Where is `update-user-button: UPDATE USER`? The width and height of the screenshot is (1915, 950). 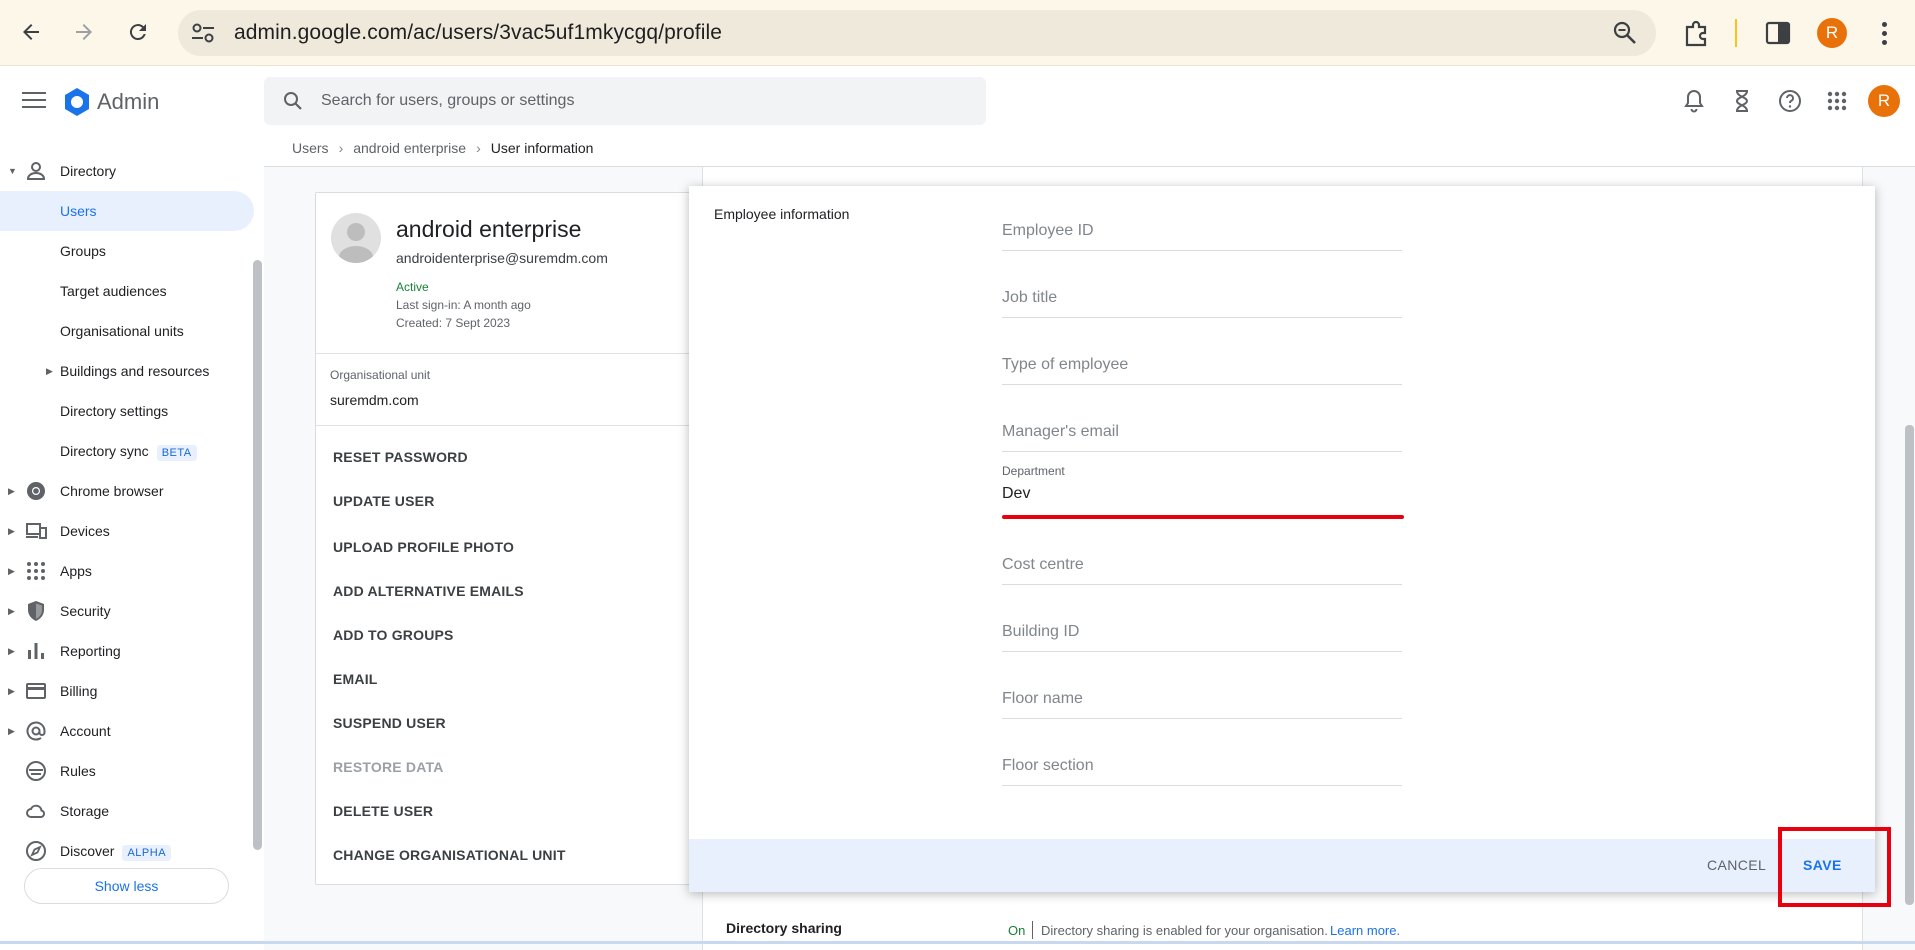
update-user-button: UPDATE USER is located at coordinates (384, 501).